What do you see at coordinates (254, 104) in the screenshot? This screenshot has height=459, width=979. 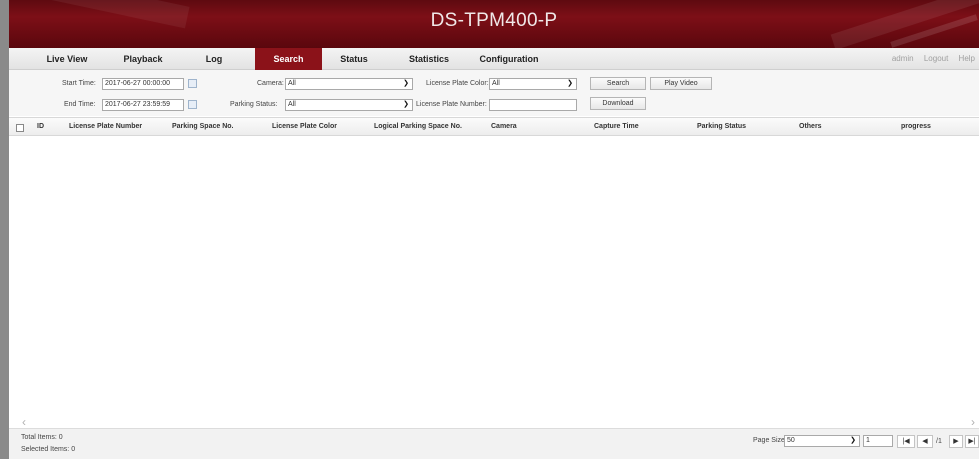 I see `parking-status-label: Parking Status:` at bounding box center [254, 104].